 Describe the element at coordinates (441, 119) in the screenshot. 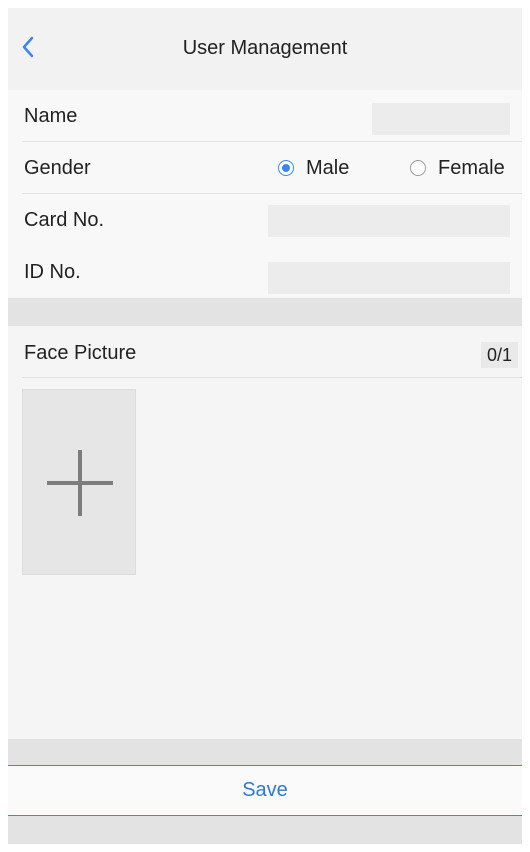

I see `name-field` at that location.